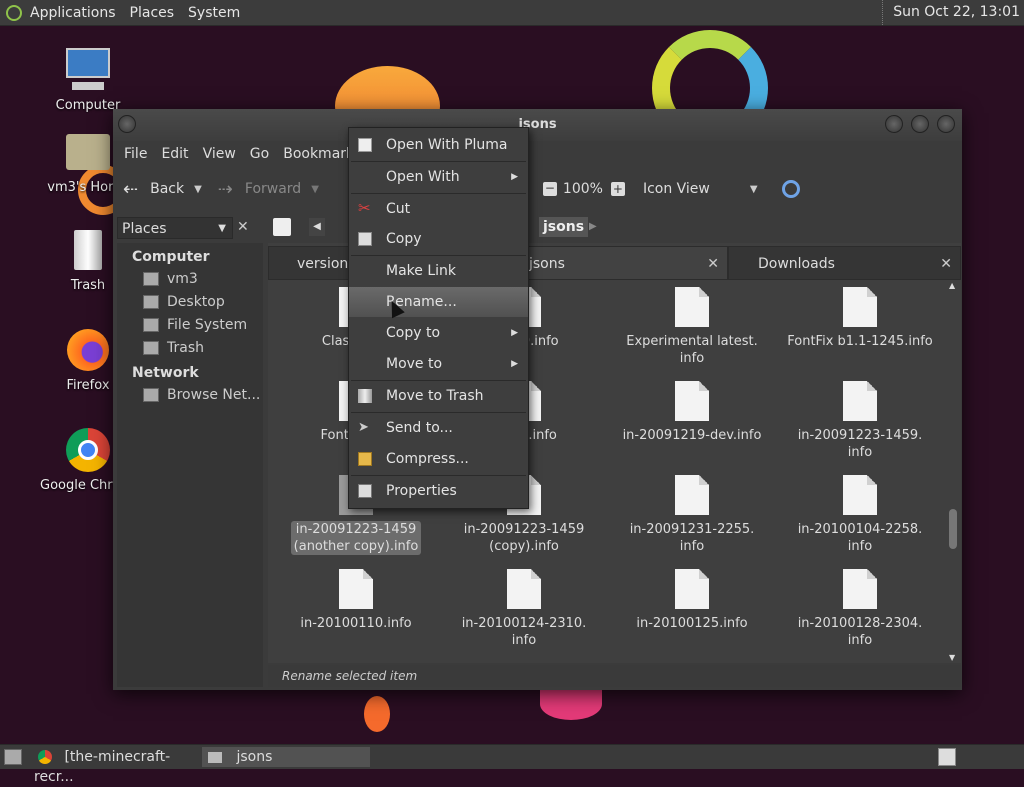  What do you see at coordinates (365, 239) in the screenshot?
I see `copy-icon` at bounding box center [365, 239].